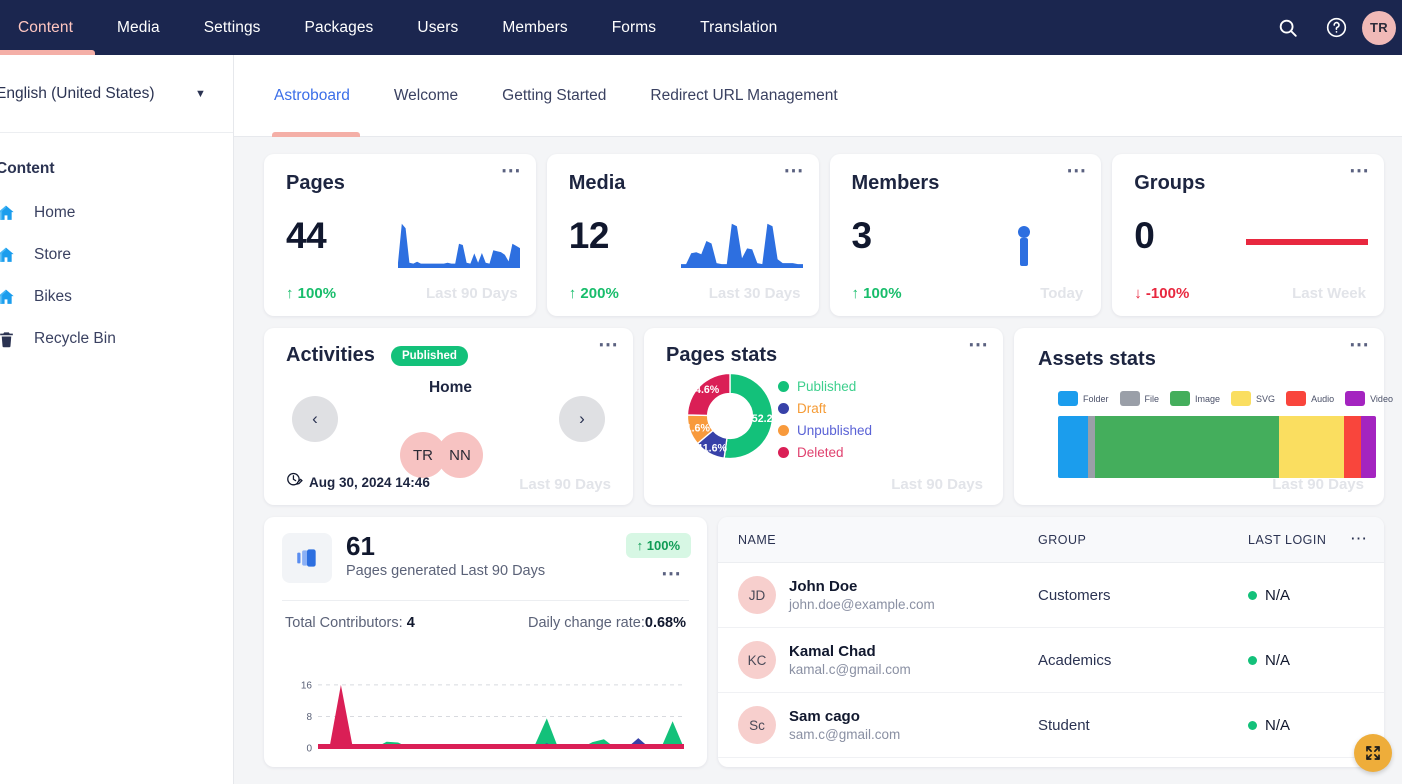 This screenshot has height=784, width=1402. What do you see at coordinates (369, 482) in the screenshot?
I see `activities-date: Aug 30, 2024 14:46` at bounding box center [369, 482].